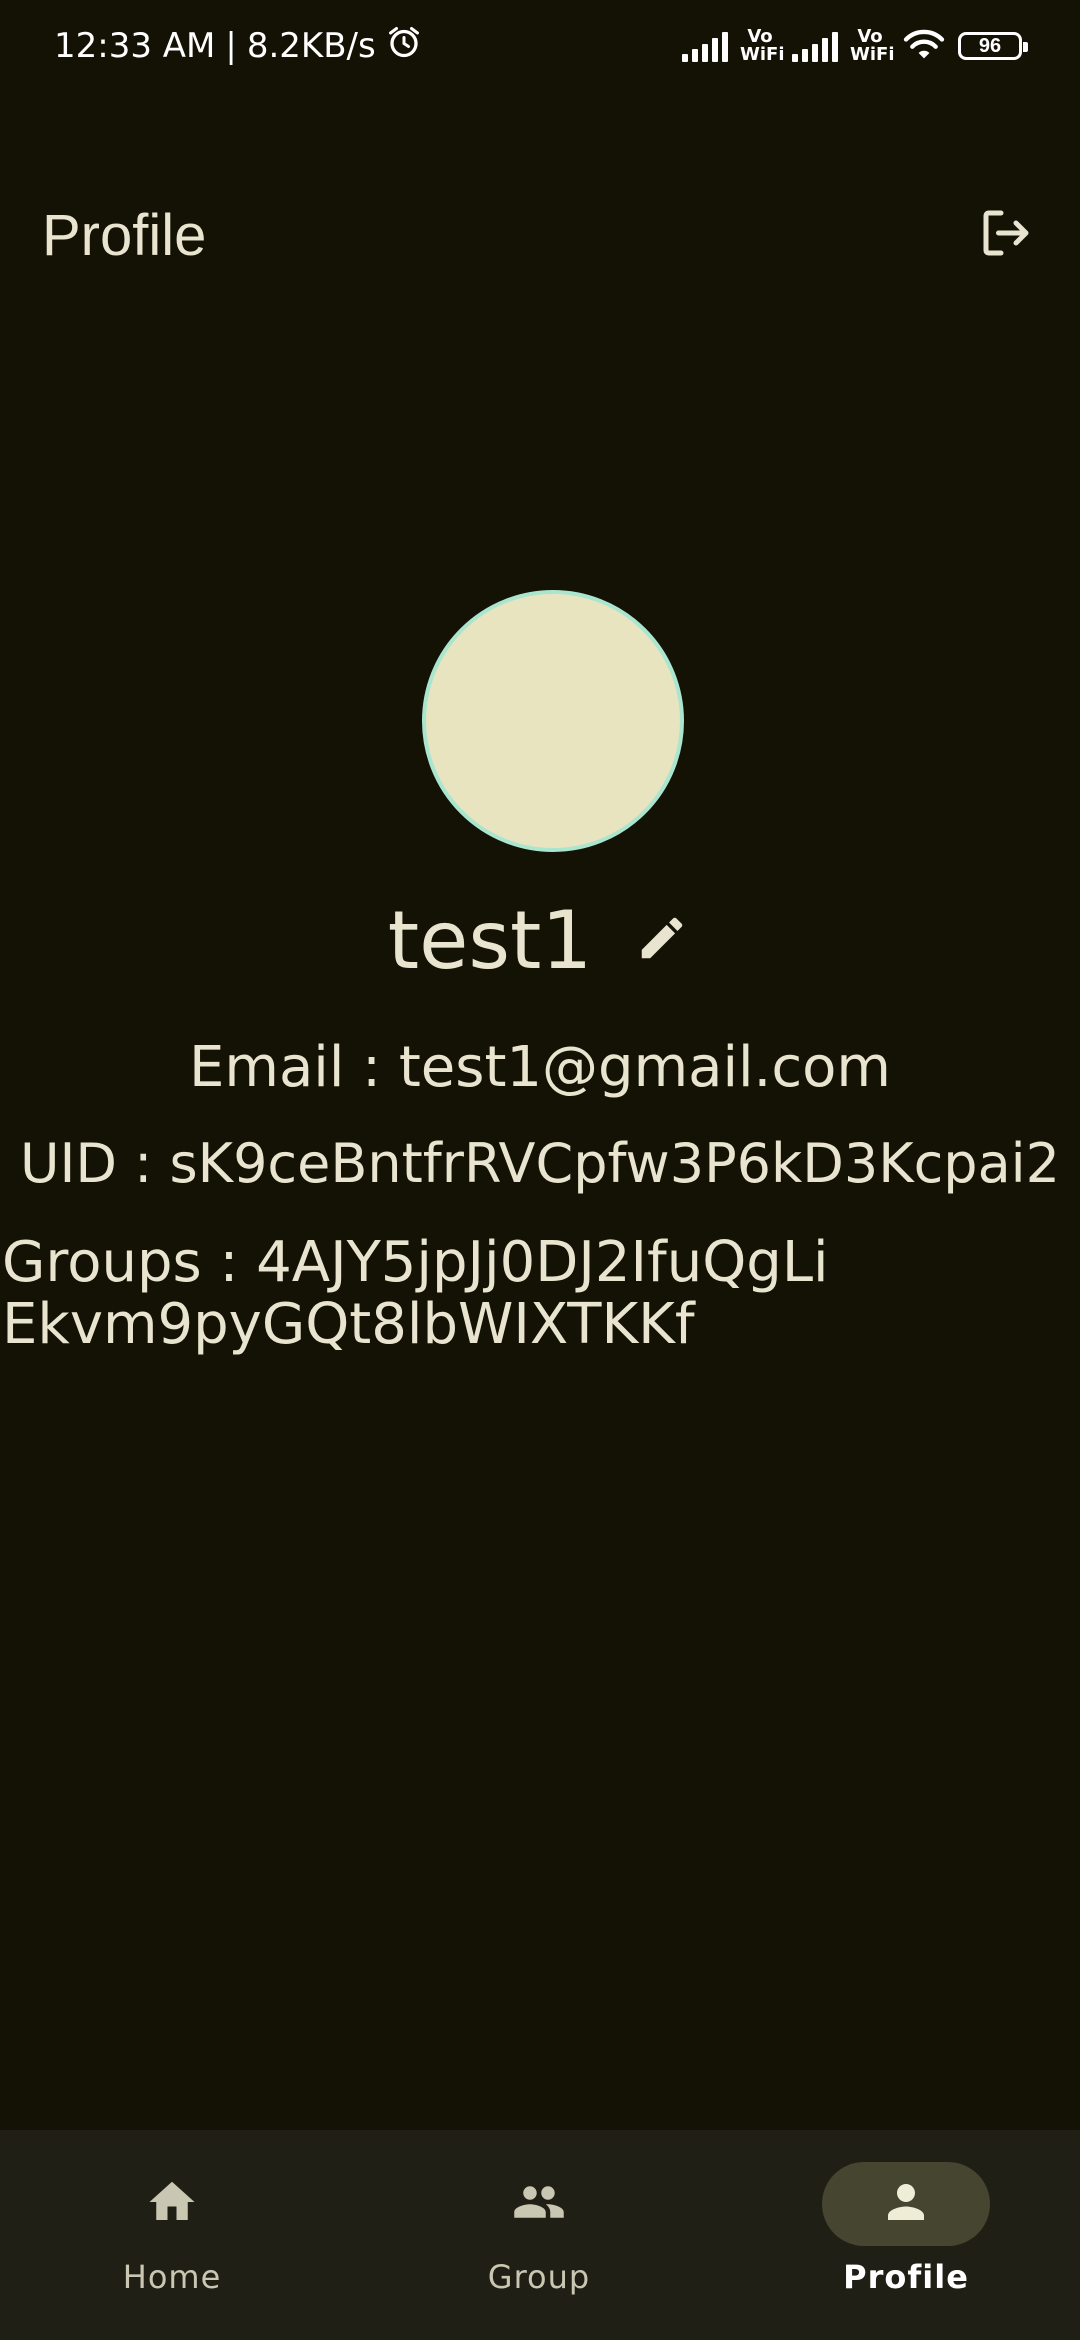 This screenshot has height=2340, width=1080. I want to click on nav-item-home: Home, so click(172, 2237).